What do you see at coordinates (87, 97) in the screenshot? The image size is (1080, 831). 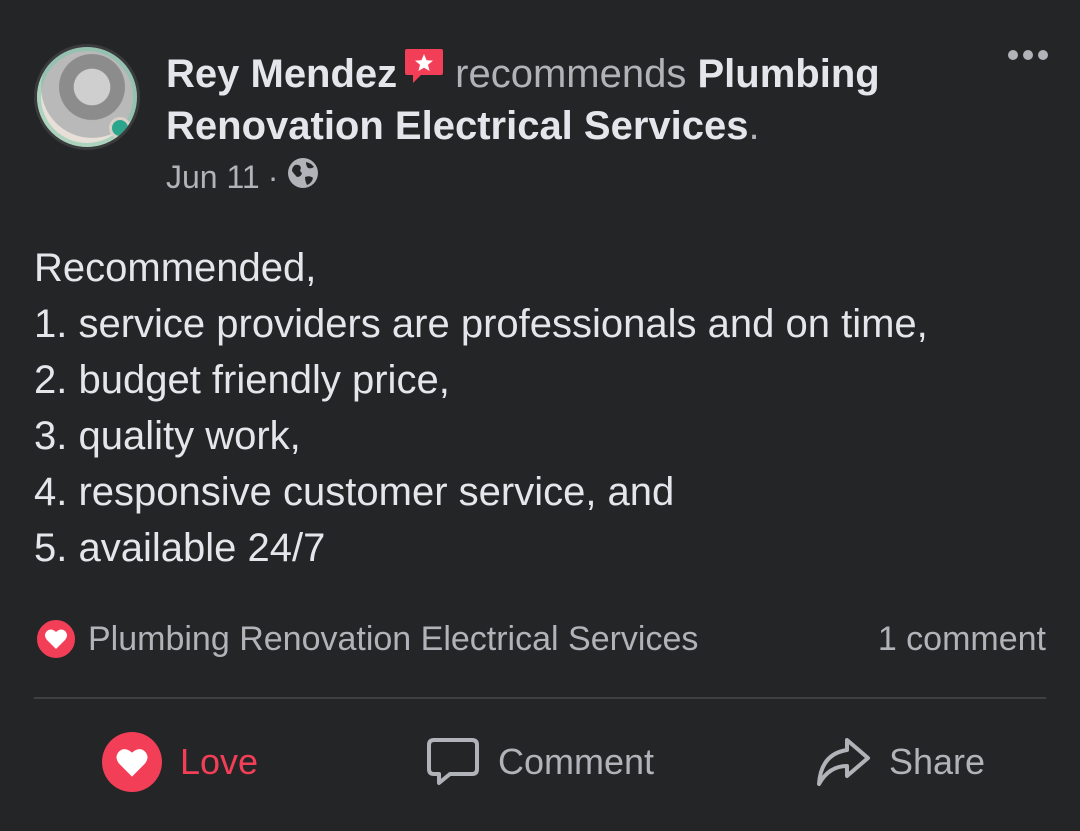 I see `author-avatar` at bounding box center [87, 97].